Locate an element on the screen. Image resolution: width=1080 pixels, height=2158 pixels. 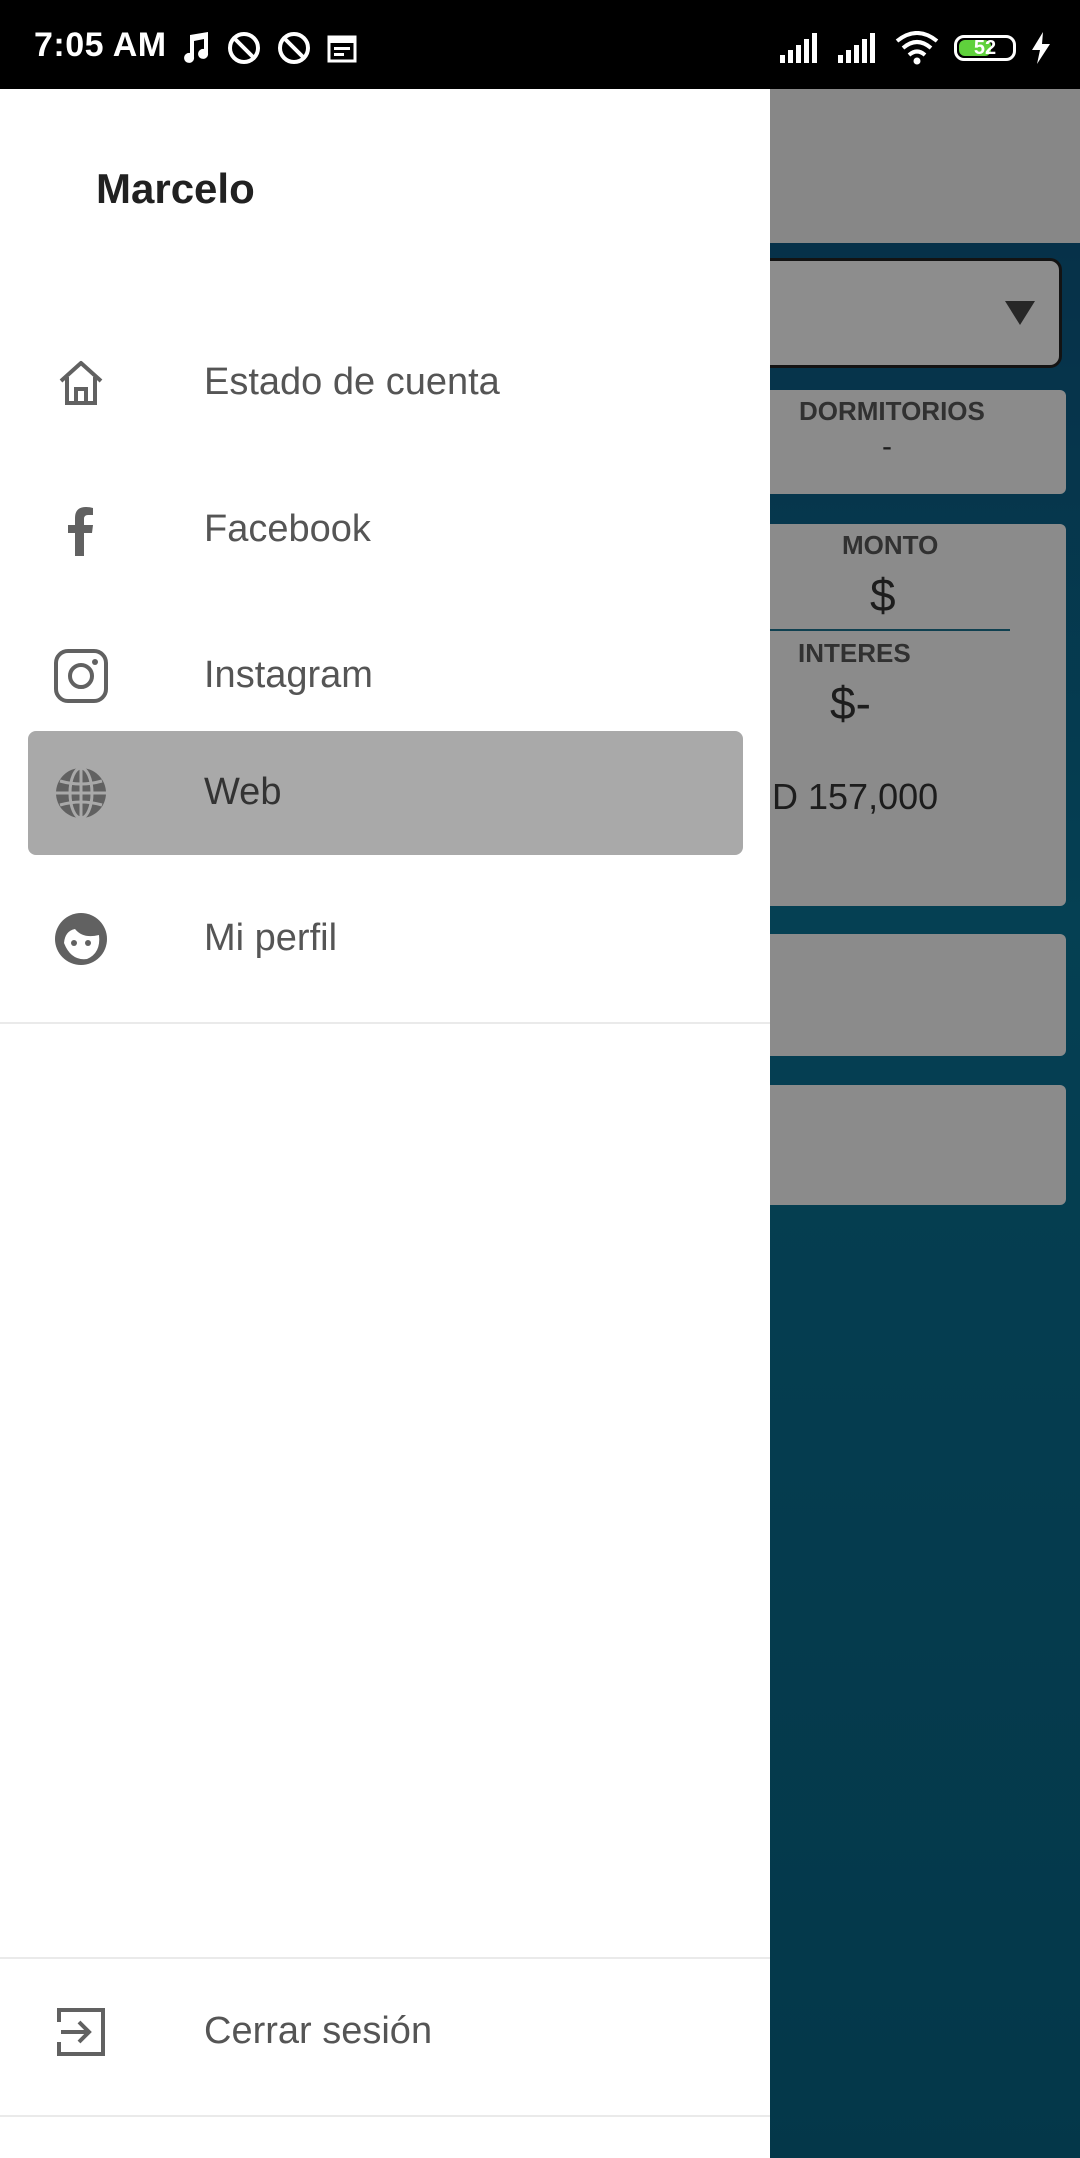
instagram-icon is located at coordinates (81, 676).